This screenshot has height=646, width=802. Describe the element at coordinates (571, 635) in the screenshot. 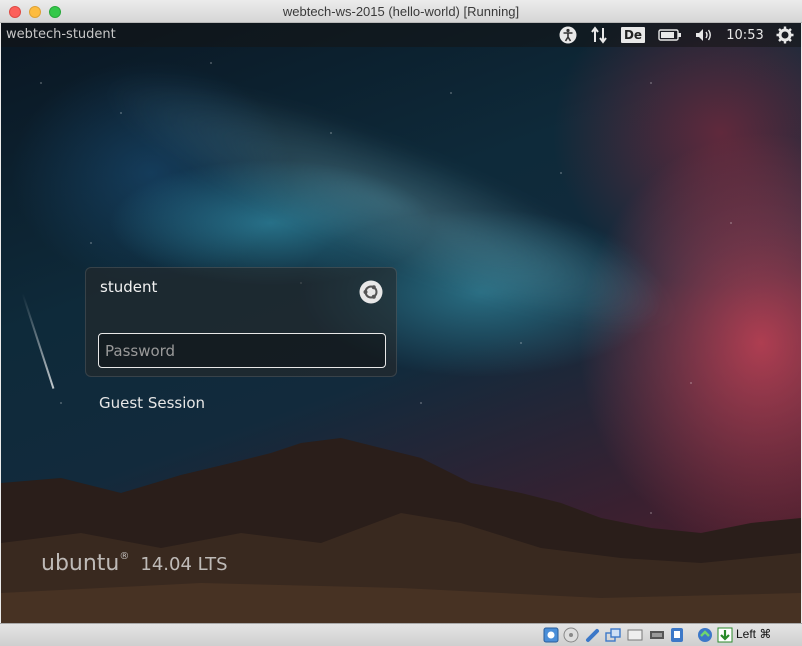

I see `optical-drive-icon` at that location.